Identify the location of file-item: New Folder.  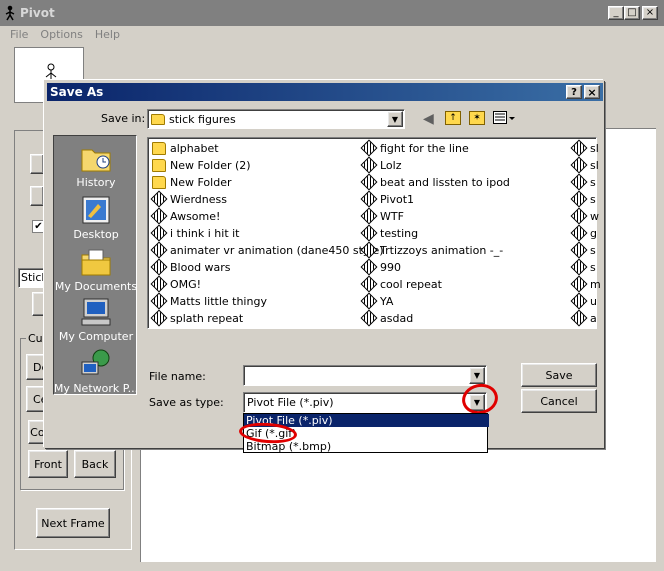
(191, 182).